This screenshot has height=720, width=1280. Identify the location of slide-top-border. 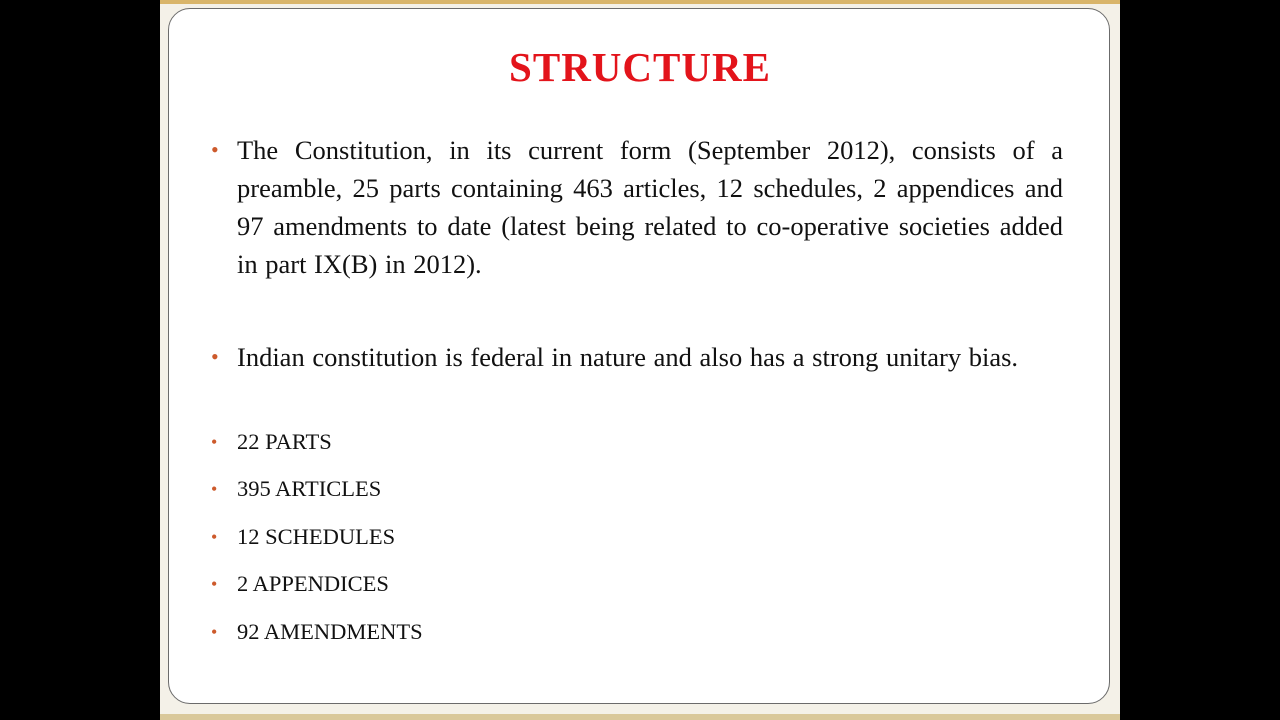
(640, 2).